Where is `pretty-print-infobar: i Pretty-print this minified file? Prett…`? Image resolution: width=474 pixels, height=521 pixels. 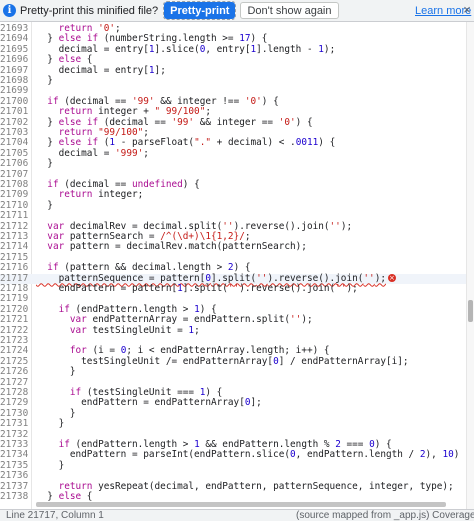
pretty-print-infobar: i Pretty-print this minified file? Prett… is located at coordinates (237, 11).